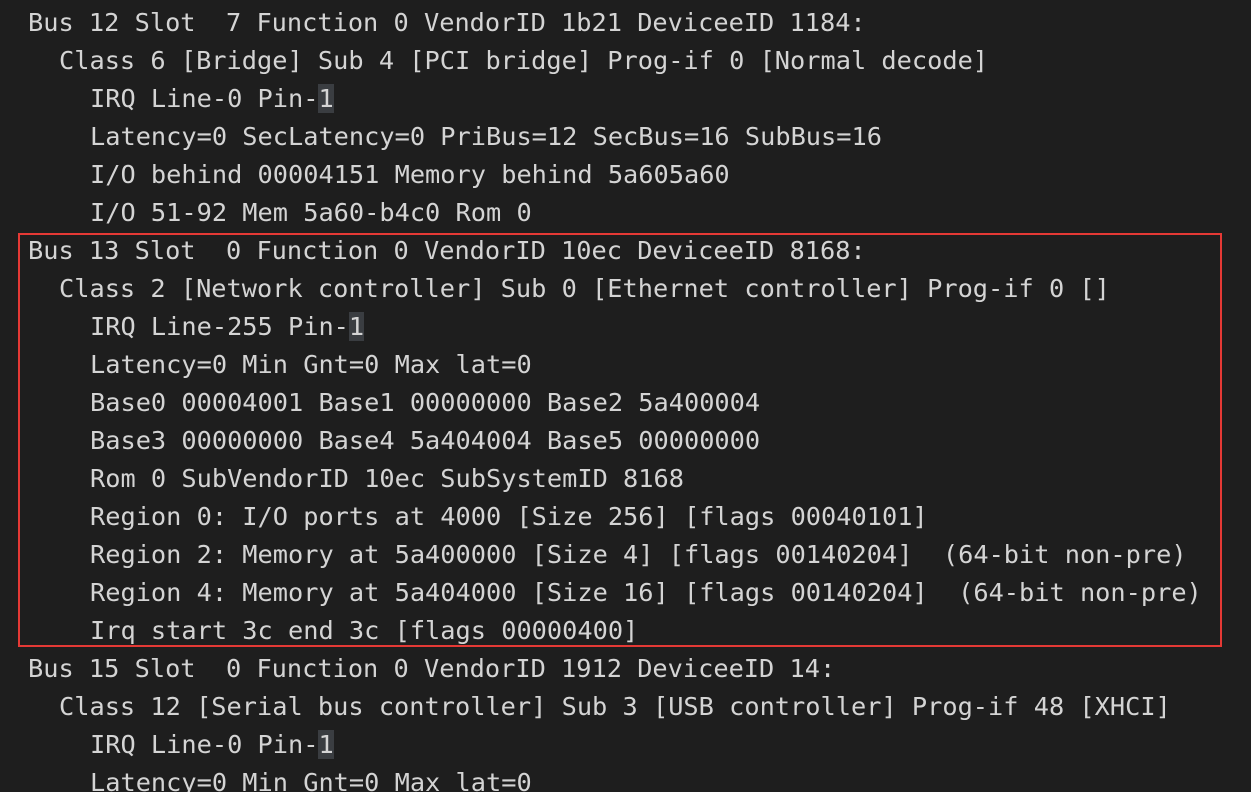  Describe the element at coordinates (615, 213) in the screenshot. I see `code-line: I/O 51-92 Mem 5a60-b4c0 Rom 0` at that location.